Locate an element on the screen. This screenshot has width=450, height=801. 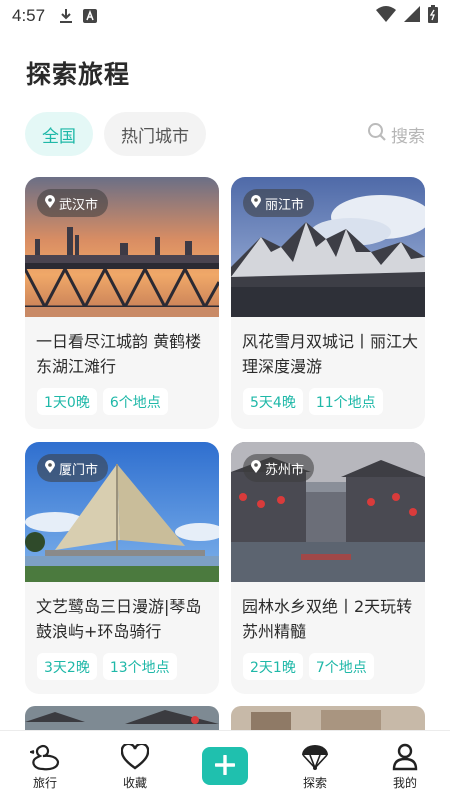
city-tag: 苏州市 is located at coordinates (279, 468).